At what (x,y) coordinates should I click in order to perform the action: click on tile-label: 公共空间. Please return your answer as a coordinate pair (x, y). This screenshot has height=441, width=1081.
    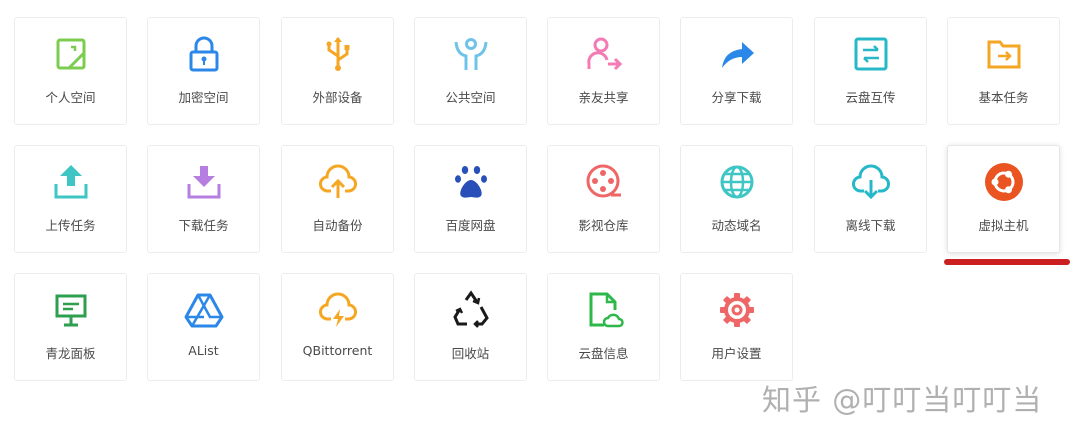
    Looking at the image, I should click on (470, 97).